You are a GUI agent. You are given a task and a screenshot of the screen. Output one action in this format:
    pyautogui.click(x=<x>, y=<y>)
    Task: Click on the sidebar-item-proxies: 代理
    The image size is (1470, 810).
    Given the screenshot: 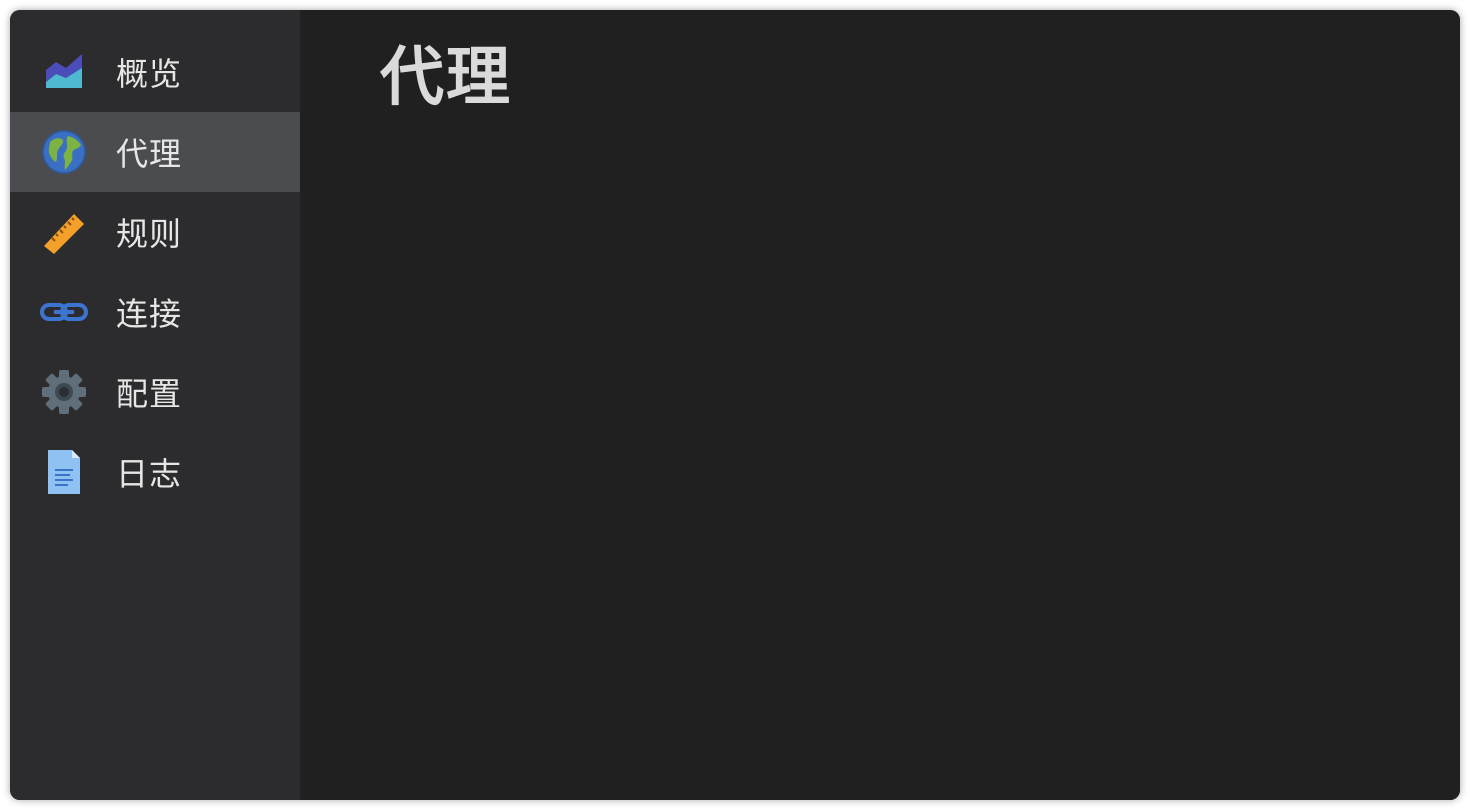 What is the action you would take?
    pyautogui.click(x=155, y=152)
    